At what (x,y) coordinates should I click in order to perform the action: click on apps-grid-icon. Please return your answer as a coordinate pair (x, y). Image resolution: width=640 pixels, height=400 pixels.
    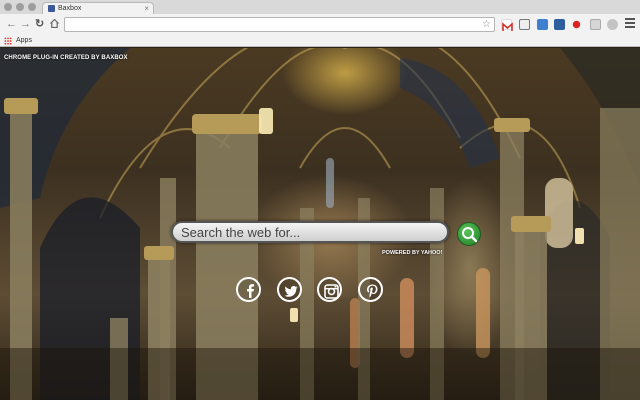
    Looking at the image, I should click on (8, 41).